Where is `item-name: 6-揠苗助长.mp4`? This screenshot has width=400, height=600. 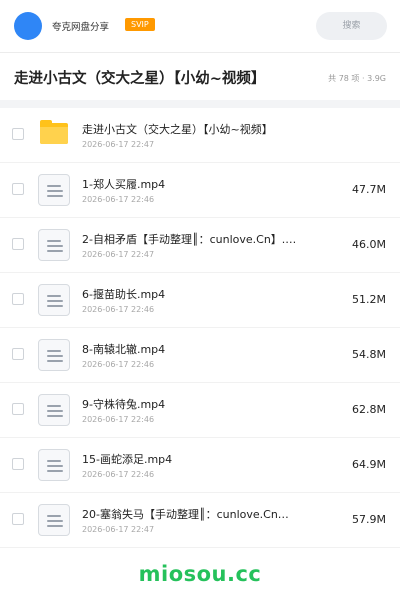 item-name: 6-揠苗助长.mp4 is located at coordinates (124, 294).